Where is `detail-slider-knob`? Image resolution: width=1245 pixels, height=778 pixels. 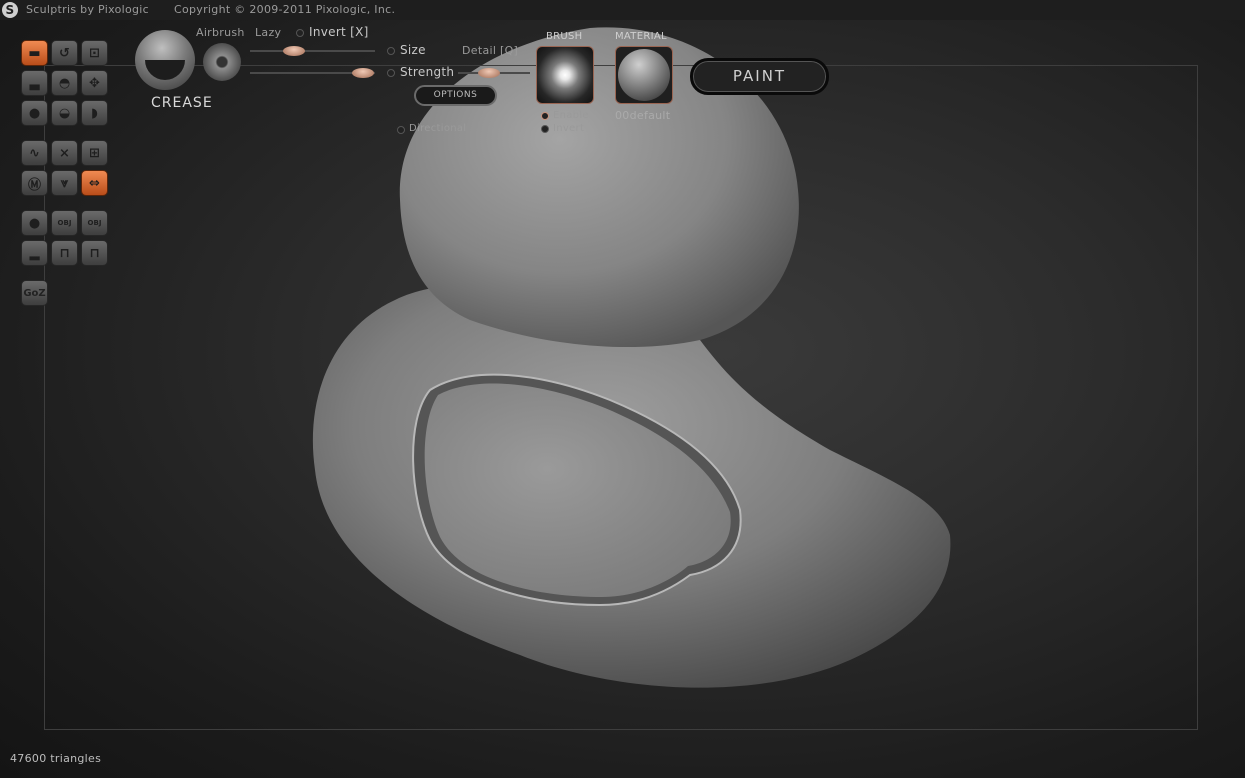
detail-slider-knob is located at coordinates (489, 73).